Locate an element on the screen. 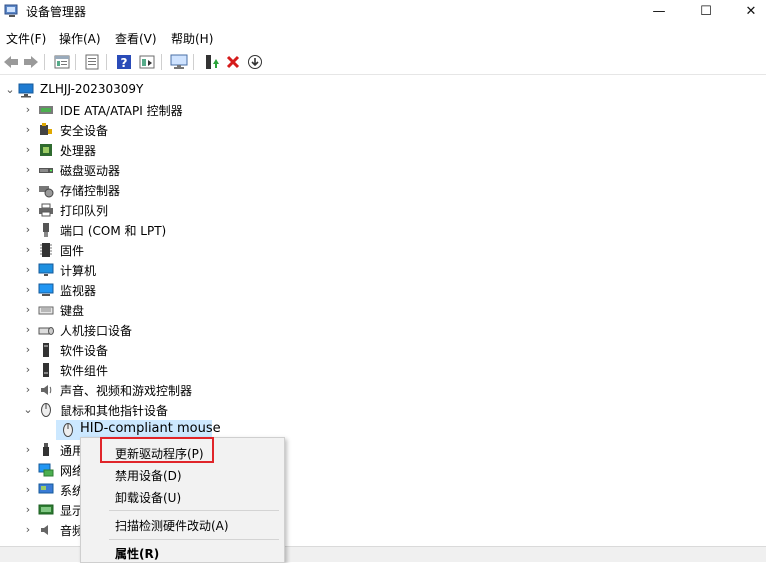  menu-item-uninstall-device: 卸载设备(U) is located at coordinates (148, 497).